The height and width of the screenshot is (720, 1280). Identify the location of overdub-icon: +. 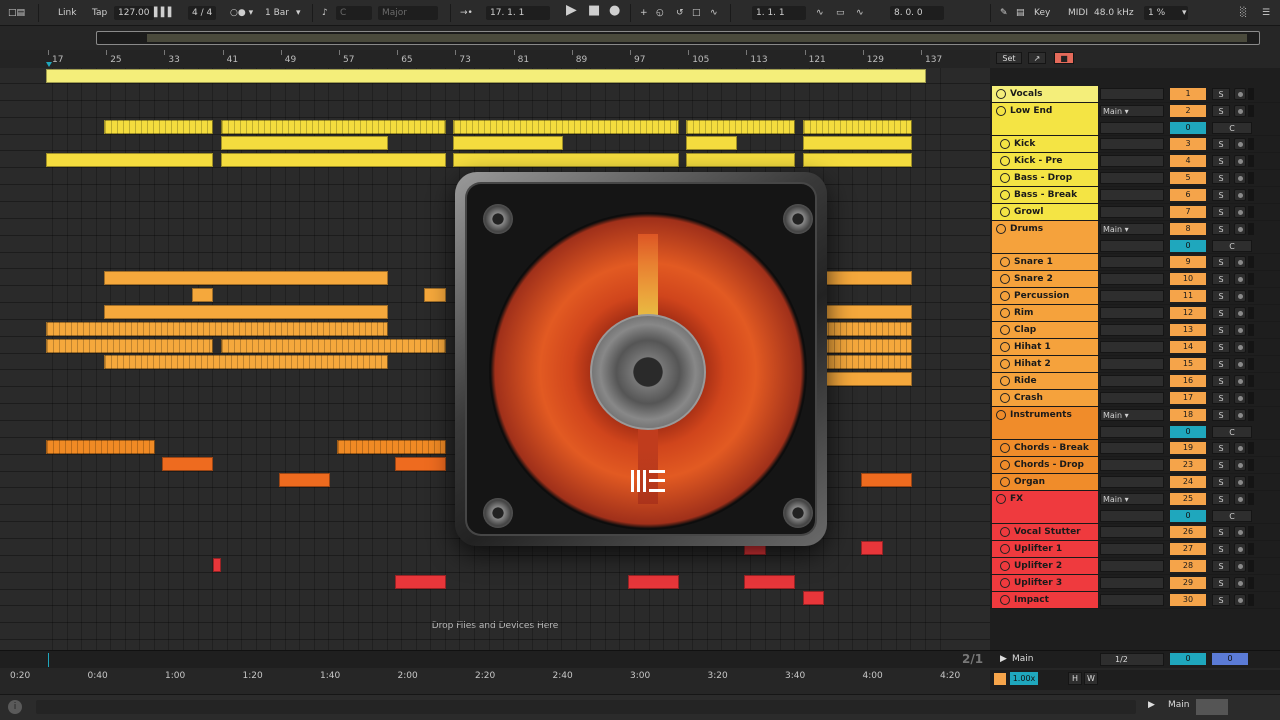
(644, 13).